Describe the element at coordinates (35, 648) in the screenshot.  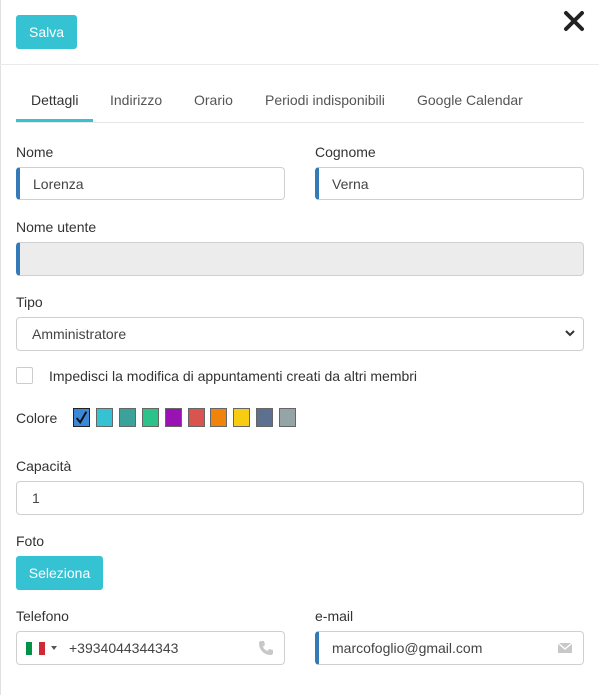
I see `italy-flag-icon` at that location.